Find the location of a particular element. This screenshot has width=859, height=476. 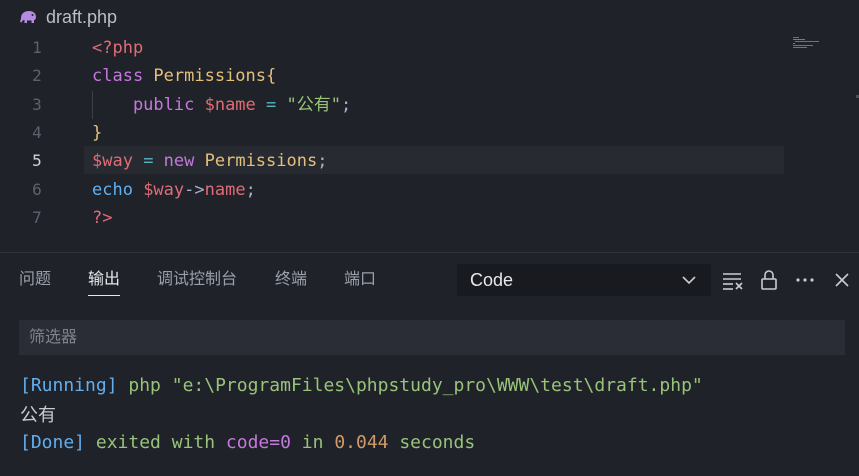

close-icon is located at coordinates (842, 280).